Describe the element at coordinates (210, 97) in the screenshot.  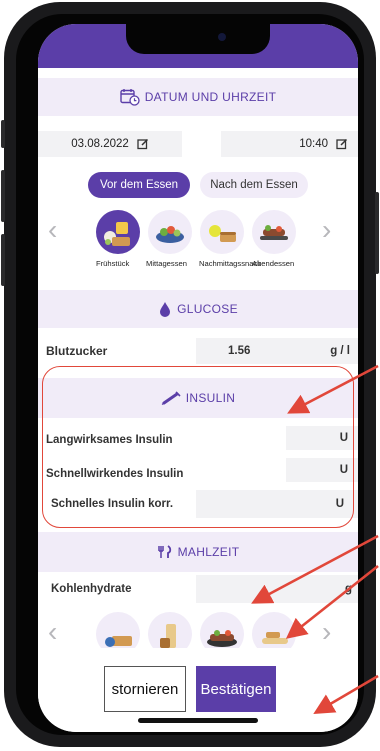
I see `section-datetime-title: DATUM UND UHRZEIT` at that location.